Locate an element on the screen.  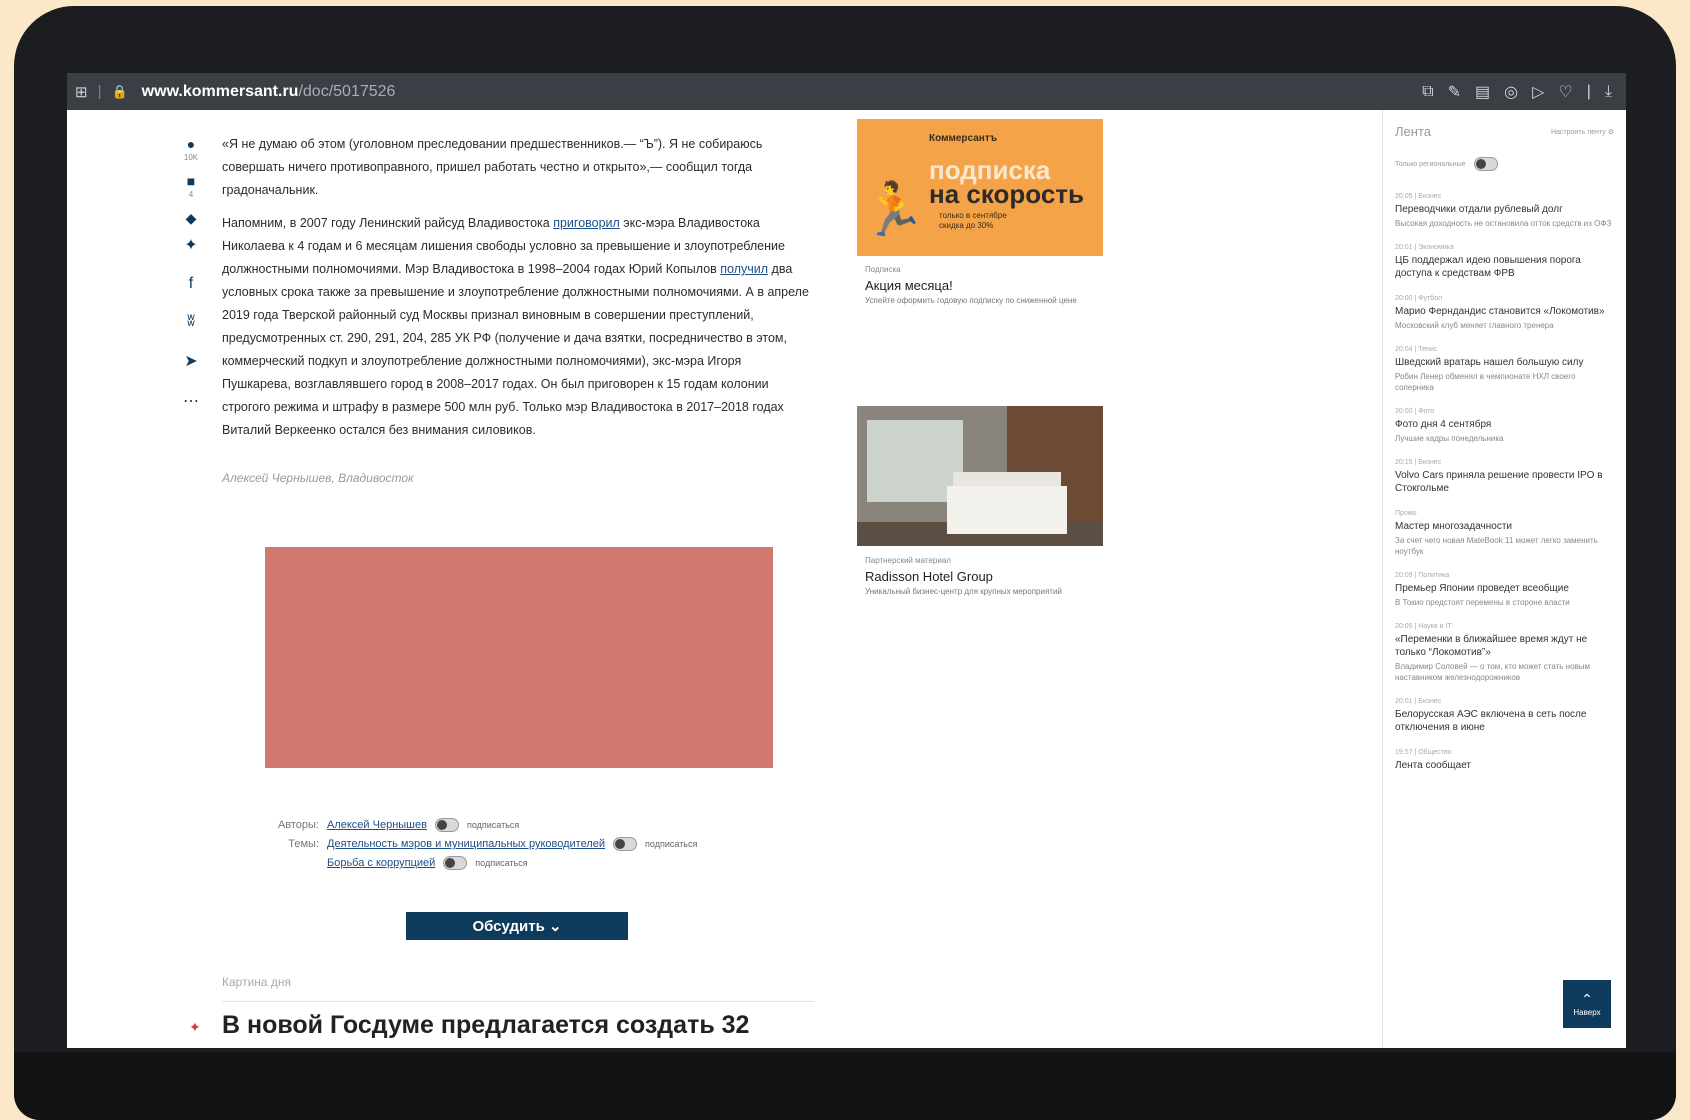
share-sidebar: ● 10K ■ 4 ◆ ✦ f ʬ ➤ ⋯ is located at coordinates (191, 279).